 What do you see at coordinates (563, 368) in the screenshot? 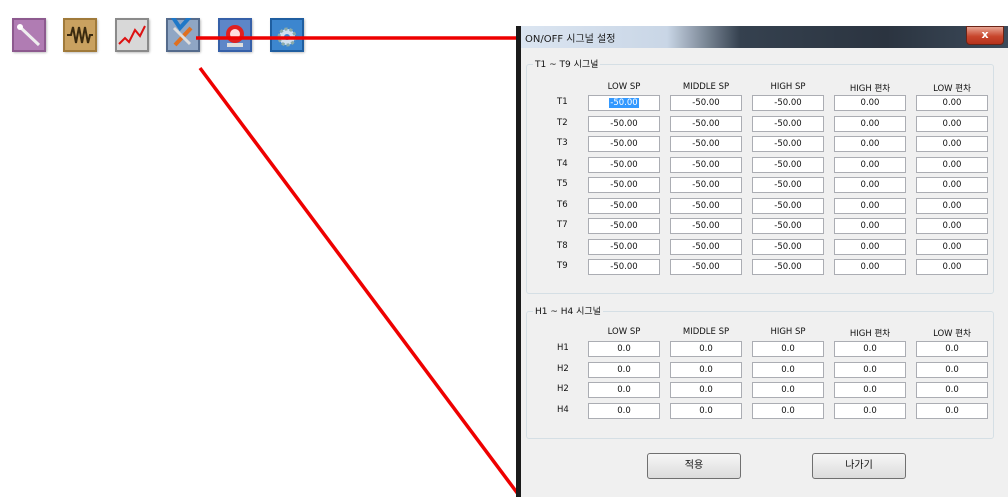
I see `row-label: H2` at bounding box center [563, 368].